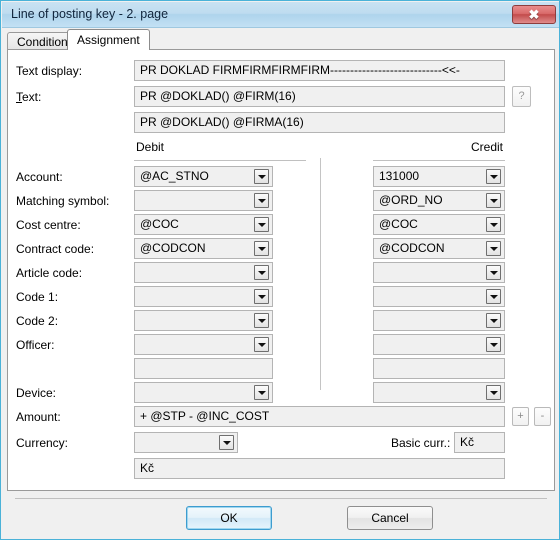 The width and height of the screenshot is (560, 540). What do you see at coordinates (319, 468) in the screenshot?
I see `currency-bottom-field: Kč` at bounding box center [319, 468].